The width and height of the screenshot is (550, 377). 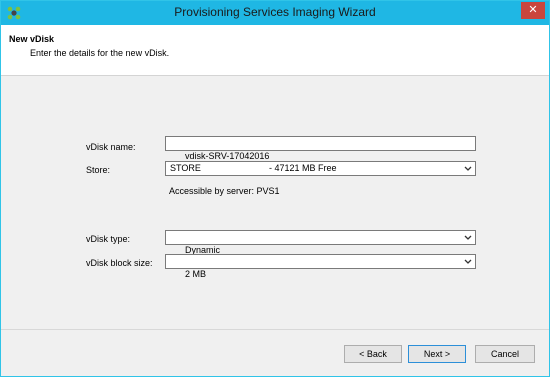 I want to click on vdisk-name-value: vdisk-SRV-17042016, so click(x=227, y=156).